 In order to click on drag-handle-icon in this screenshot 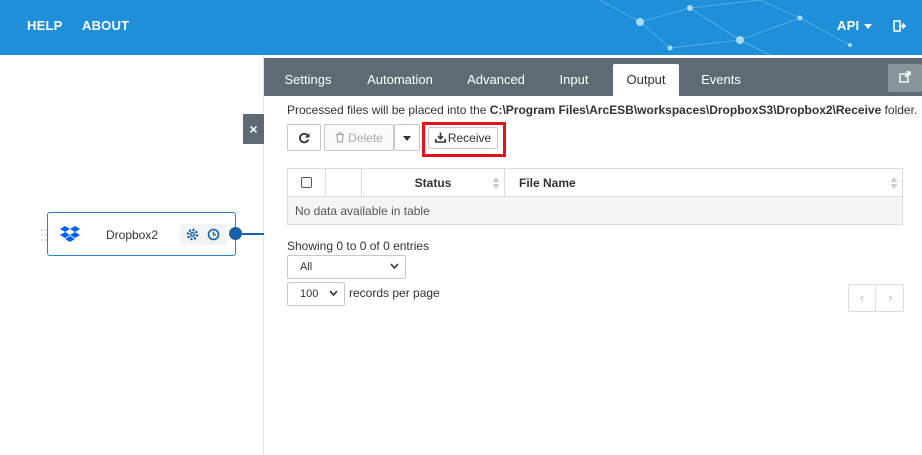, I will do `click(44, 235)`.